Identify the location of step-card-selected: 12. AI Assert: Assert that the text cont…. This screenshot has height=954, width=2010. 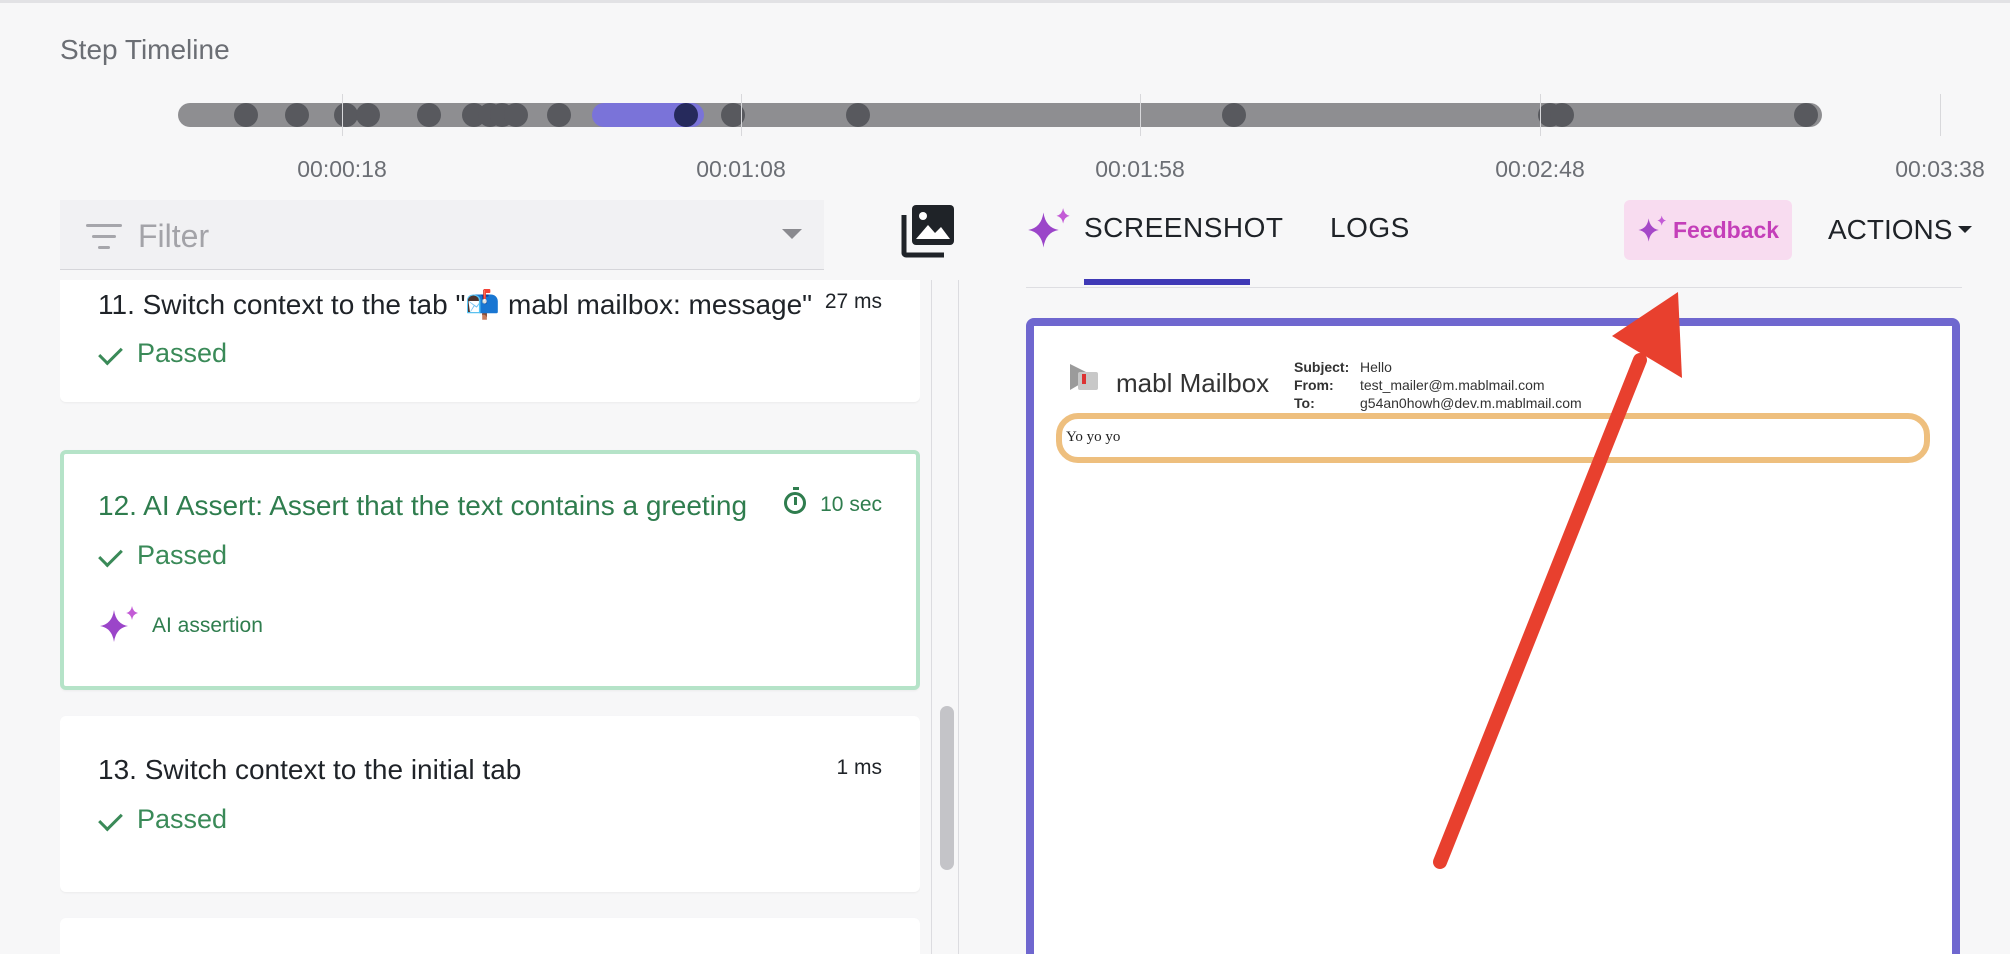
(490, 570).